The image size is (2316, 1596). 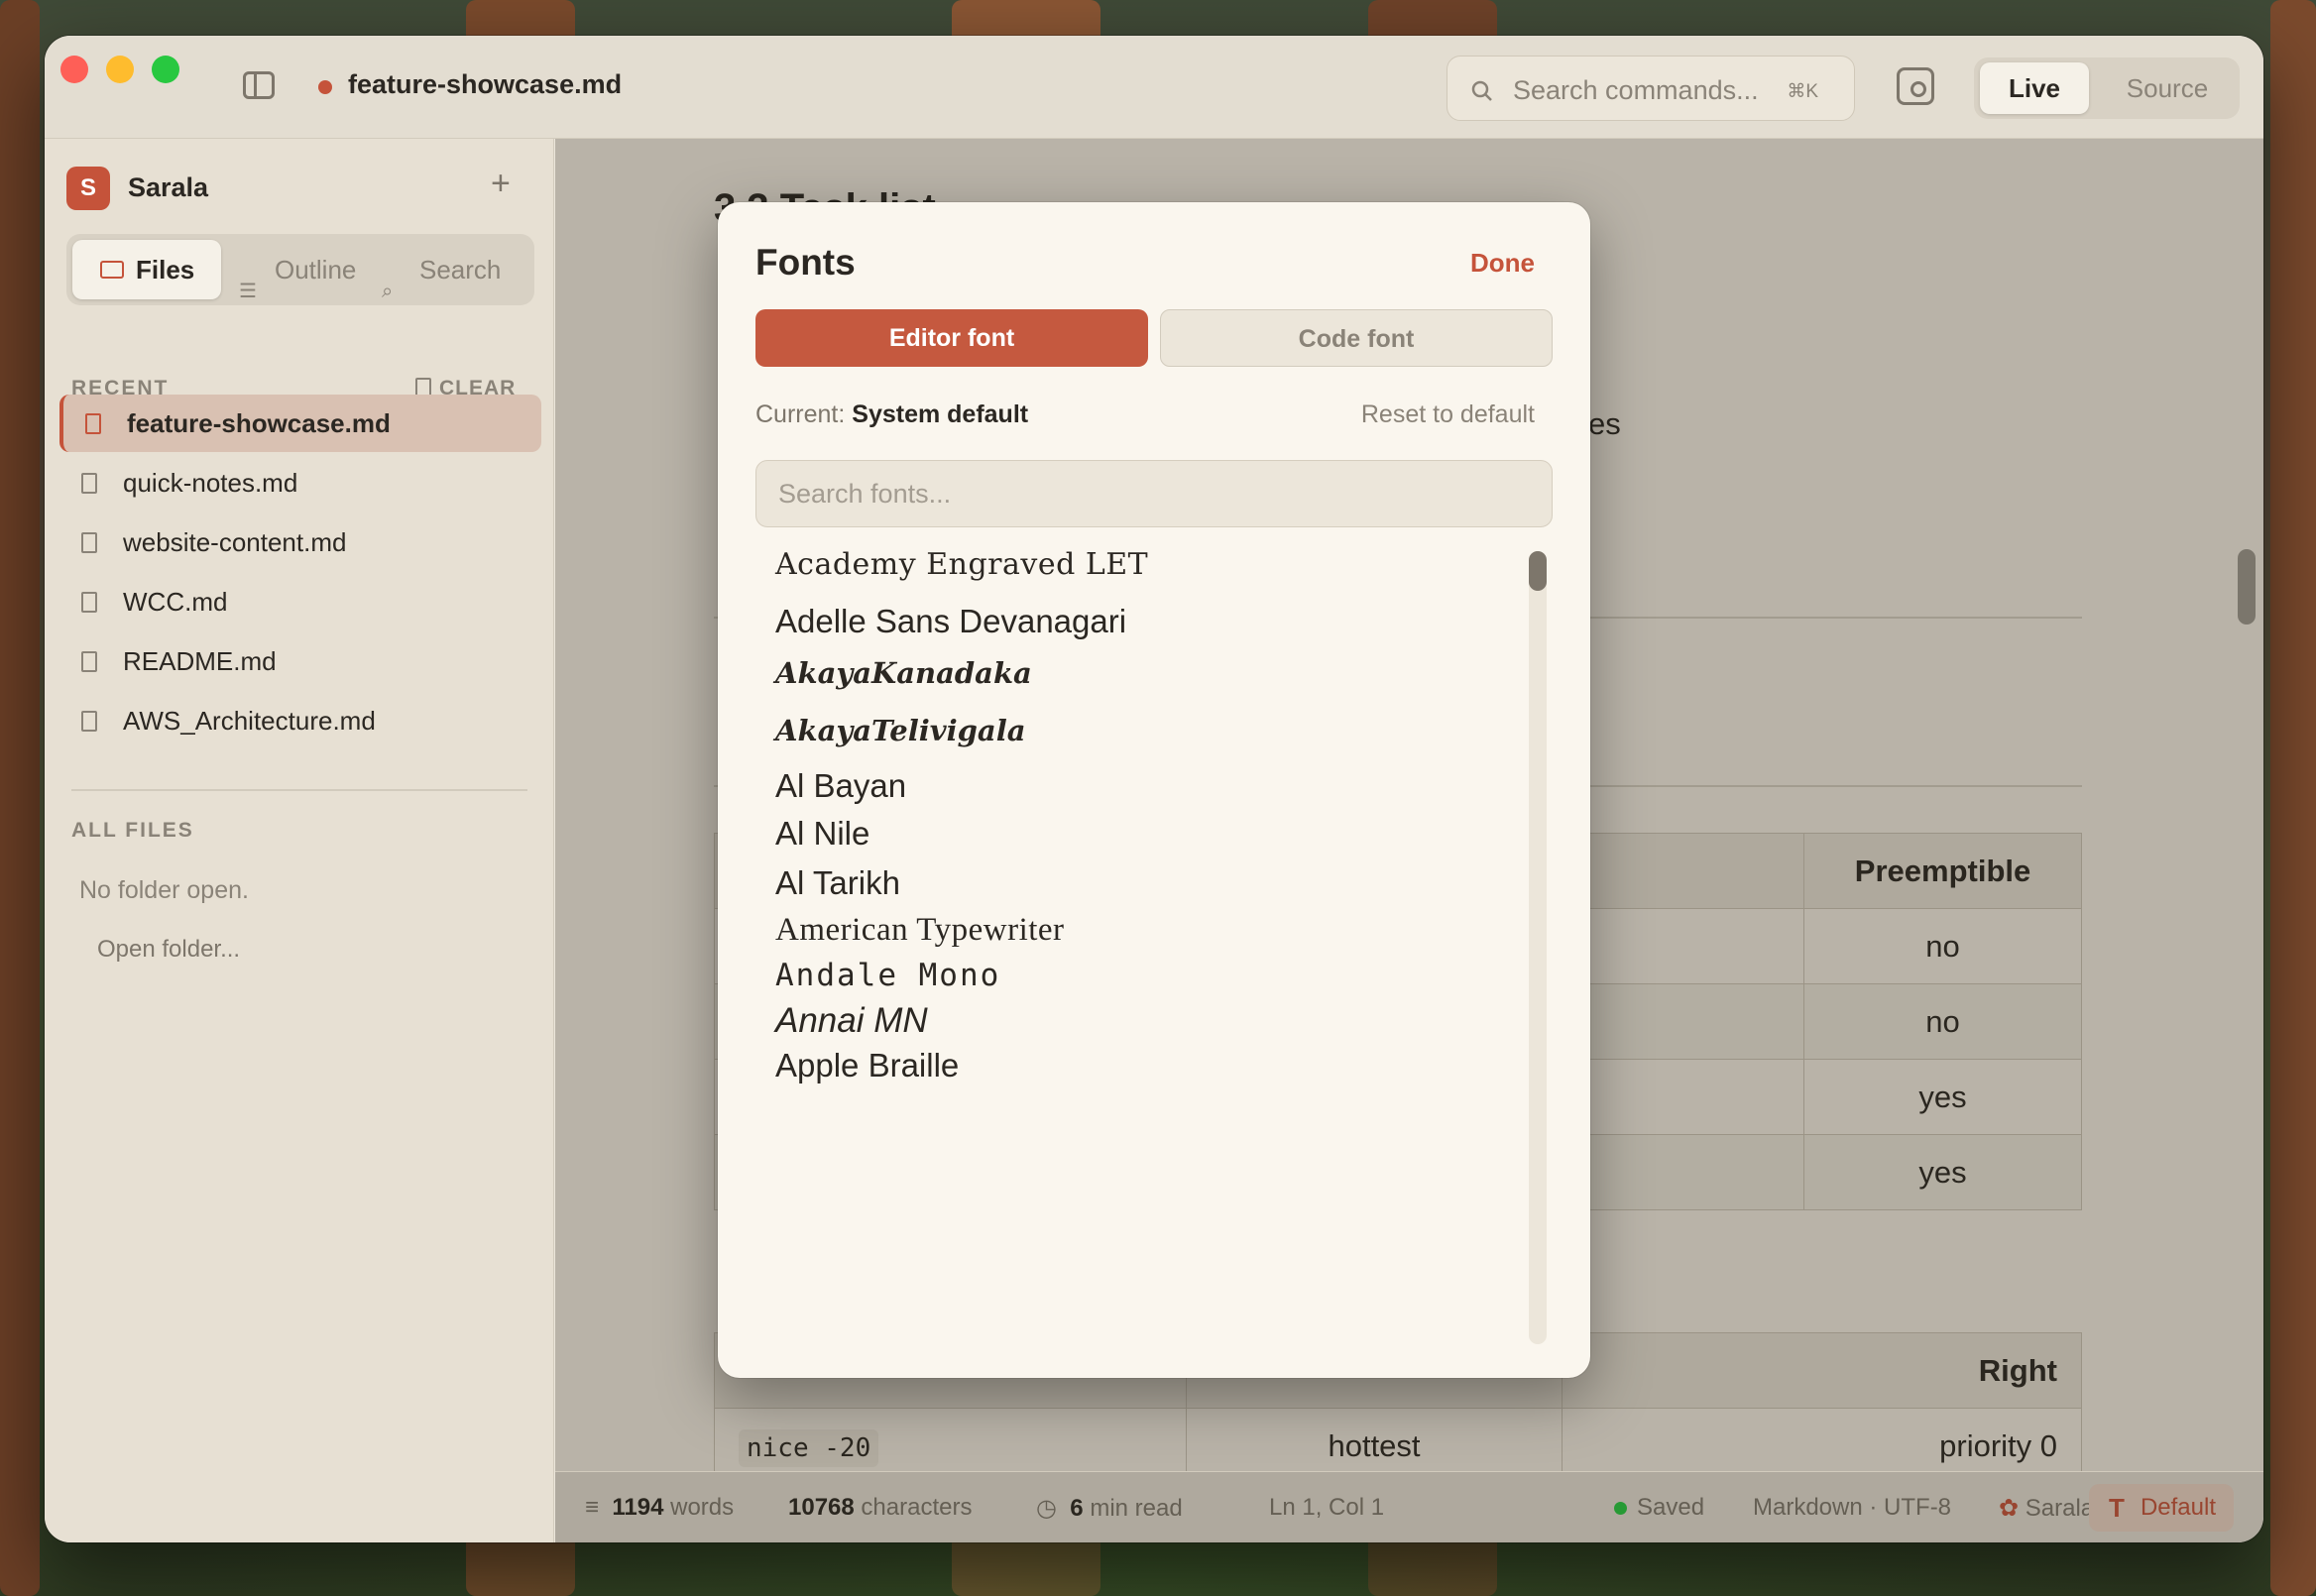 I want to click on font-option: American Typewriter, so click(x=920, y=931).